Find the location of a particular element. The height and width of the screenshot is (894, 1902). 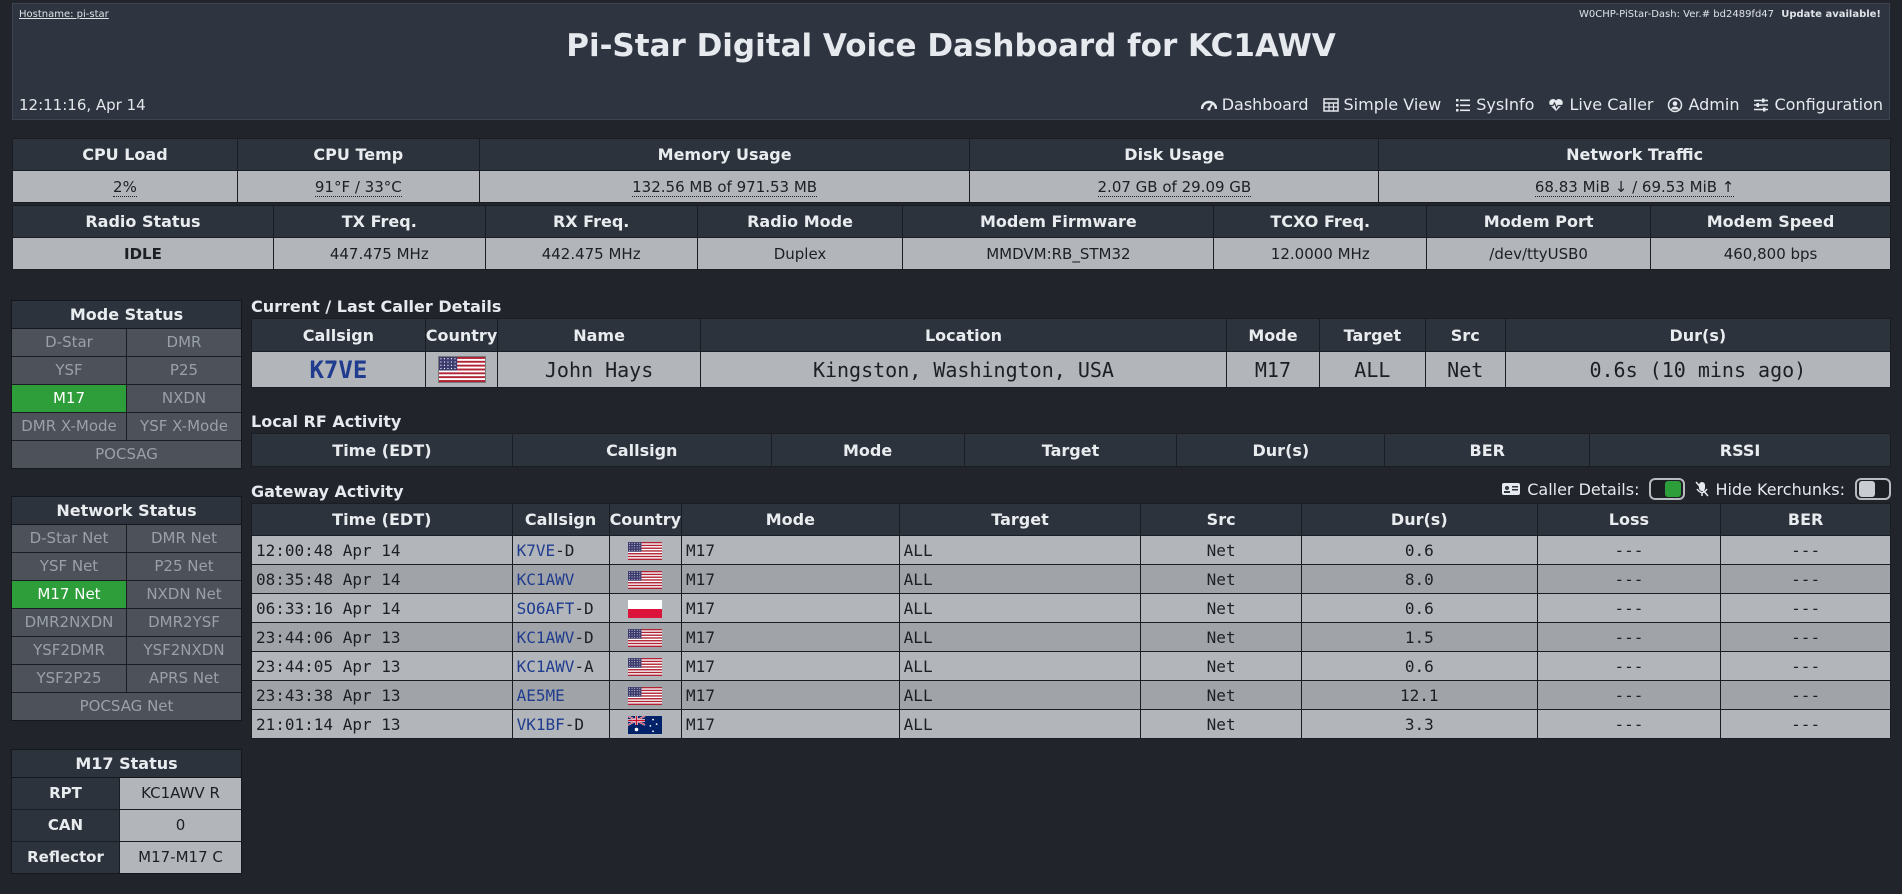

gateway-toggles: Caller Details: Hide Kerchunks: is located at coordinates (1696, 489).